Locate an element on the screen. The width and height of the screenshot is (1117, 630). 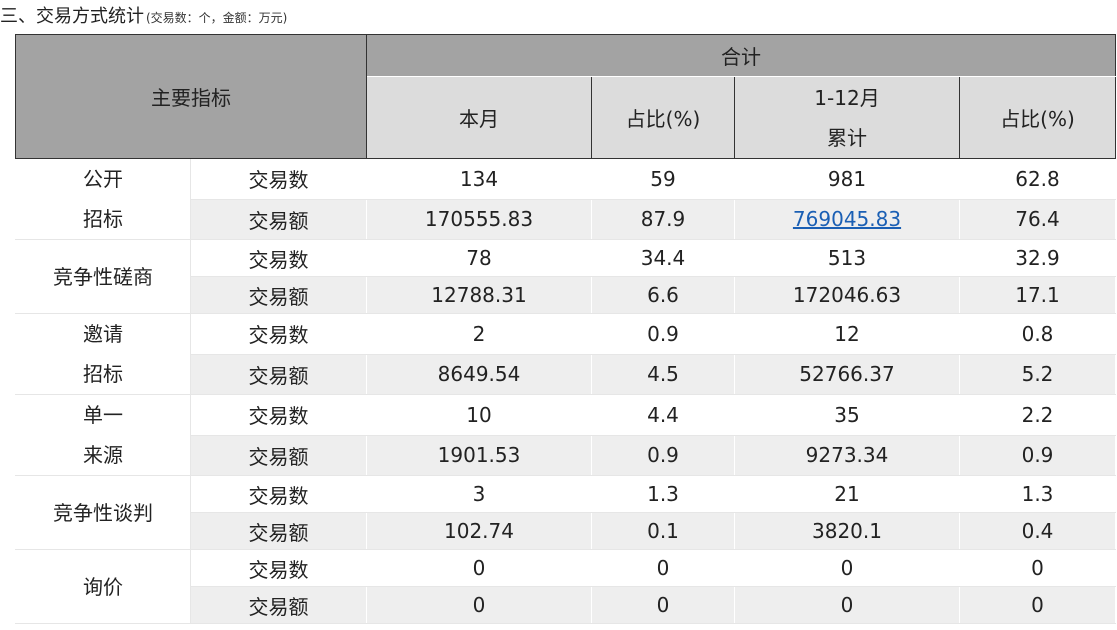
method-name: 公开 招标 is located at coordinates (103, 199).